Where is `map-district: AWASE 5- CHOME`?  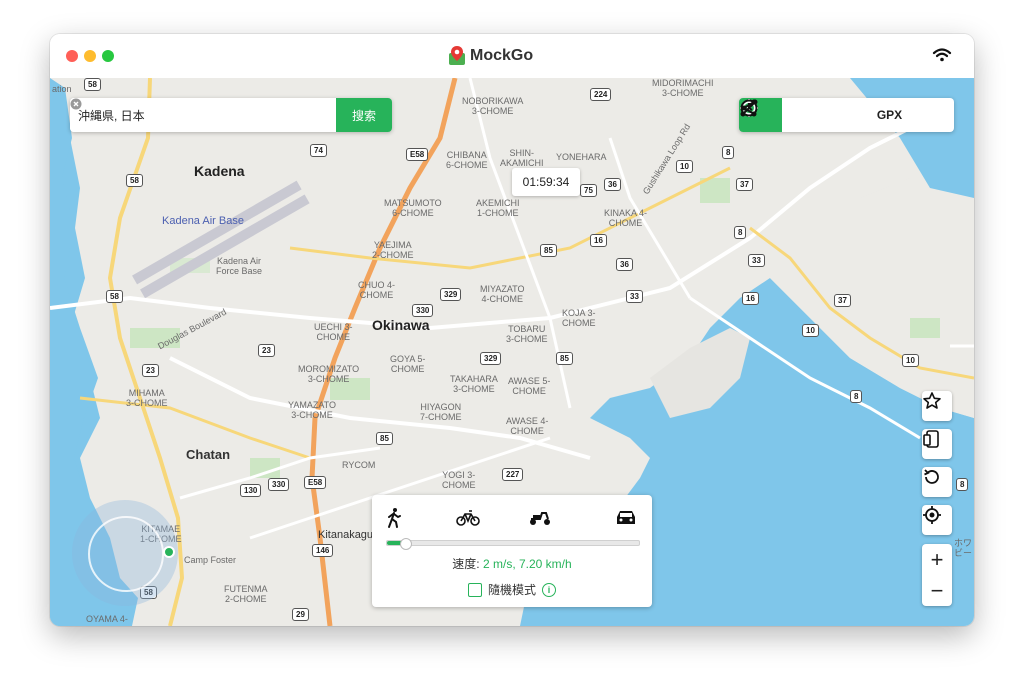 map-district: AWASE 5- CHOME is located at coordinates (529, 386).